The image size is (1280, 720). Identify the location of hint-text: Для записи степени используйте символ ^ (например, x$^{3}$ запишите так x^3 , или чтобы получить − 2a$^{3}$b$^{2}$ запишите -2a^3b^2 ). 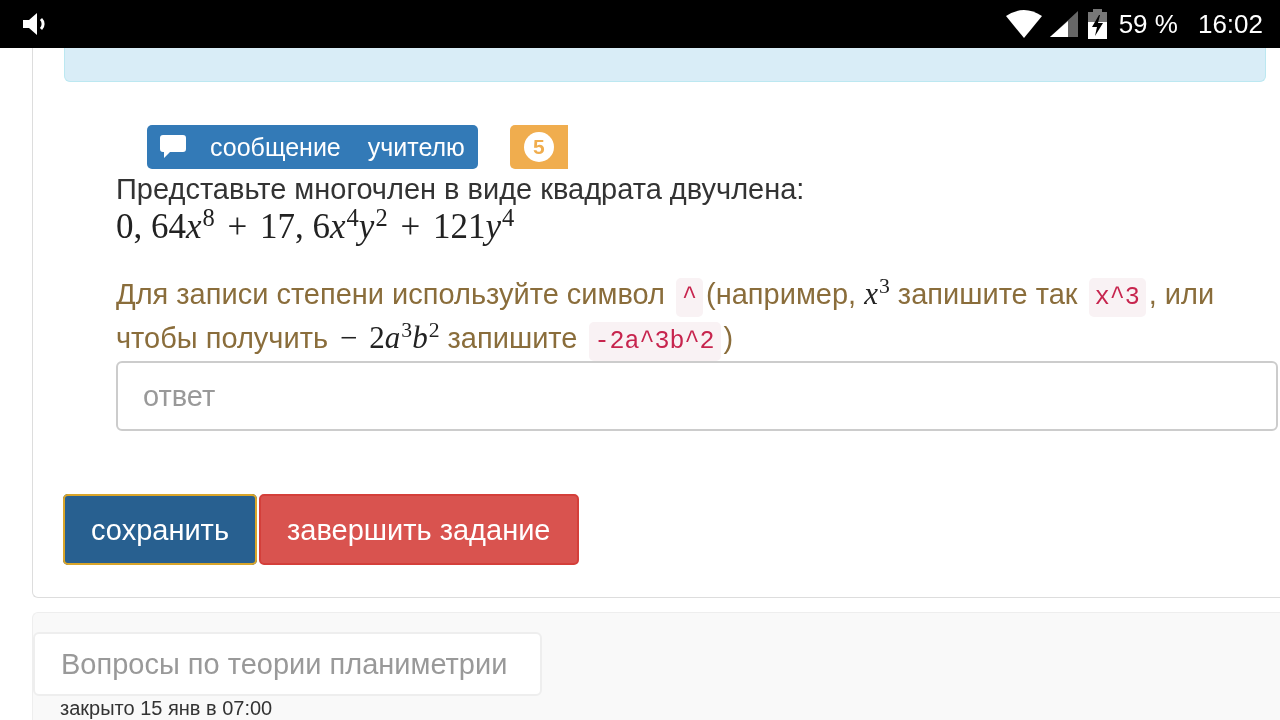
(697, 316).